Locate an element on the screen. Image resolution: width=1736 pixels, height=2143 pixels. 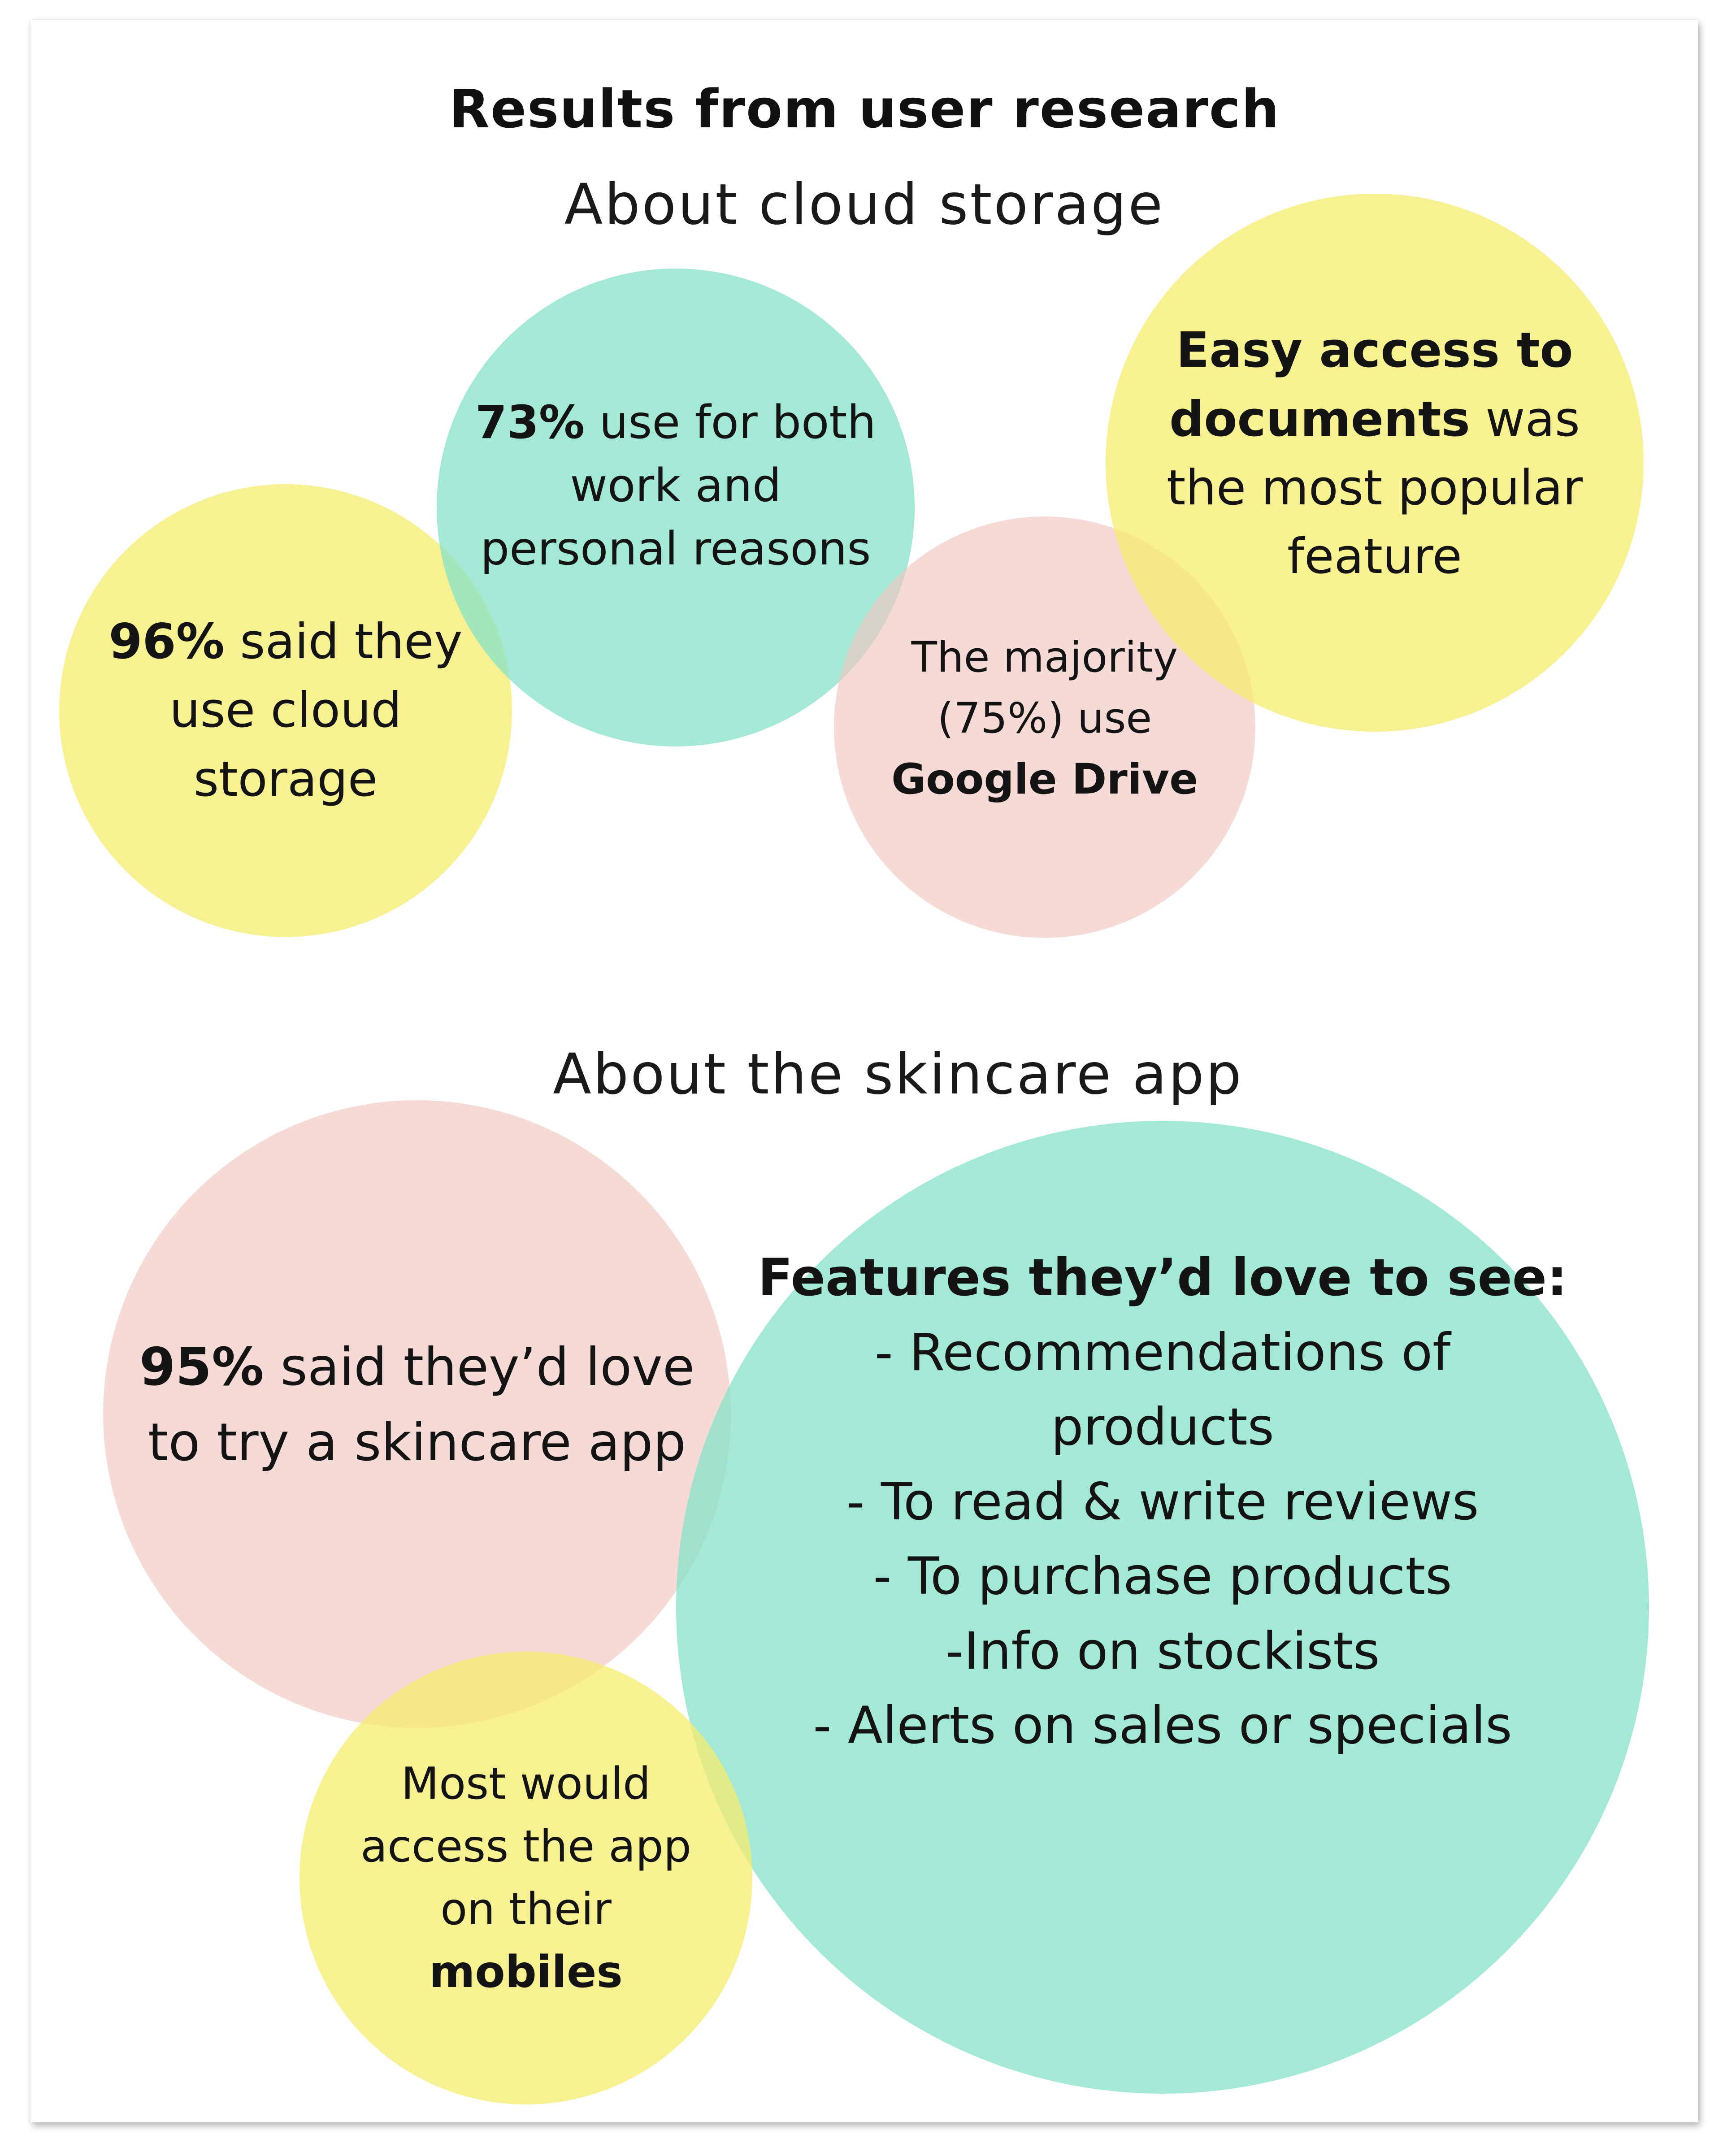
text-access-the-app: access the app is located at coordinates (525, 1846).